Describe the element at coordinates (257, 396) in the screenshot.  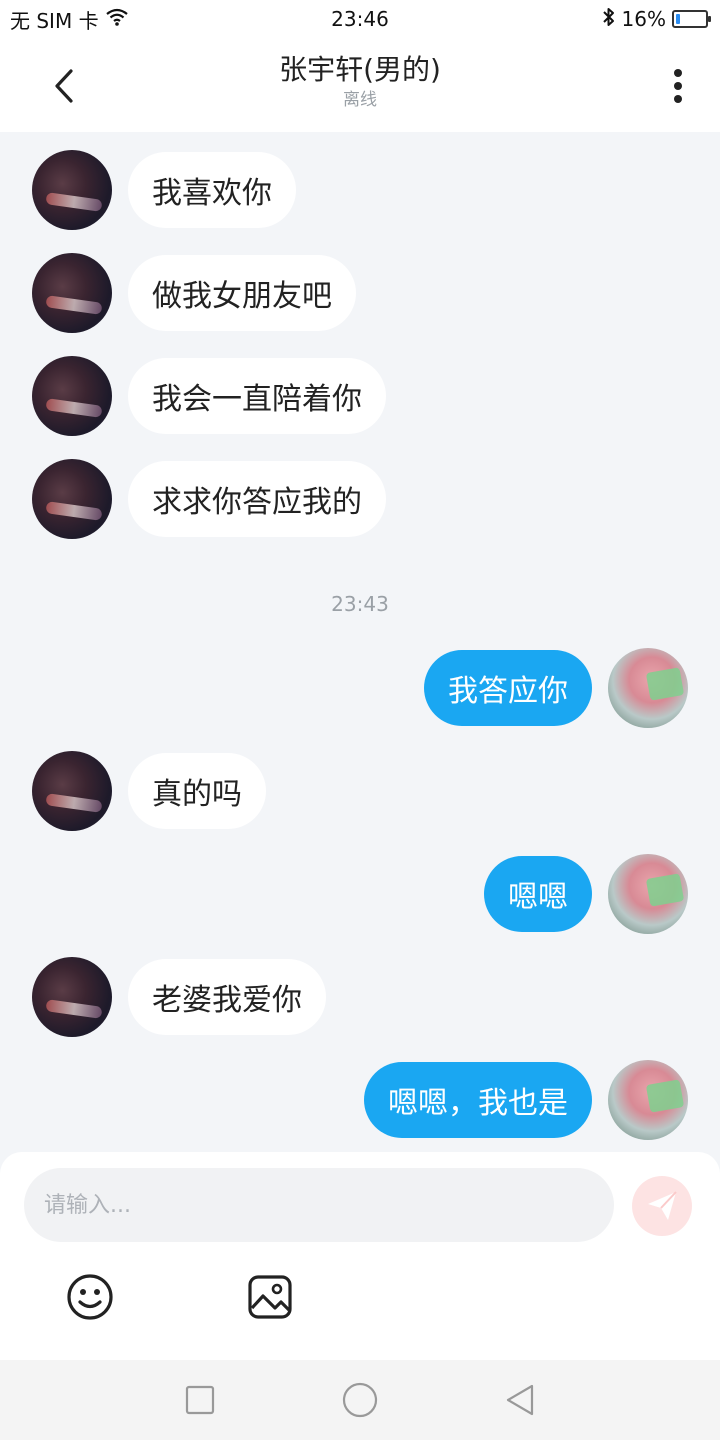
I see `message-bubble-incoming: 我会一直陪着你` at that location.